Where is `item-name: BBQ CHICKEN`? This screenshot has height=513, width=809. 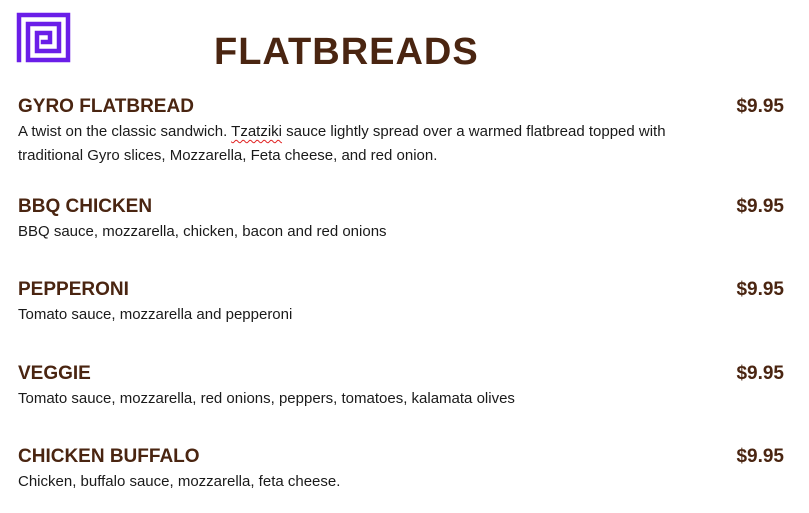
item-name: BBQ CHICKEN is located at coordinates (85, 206).